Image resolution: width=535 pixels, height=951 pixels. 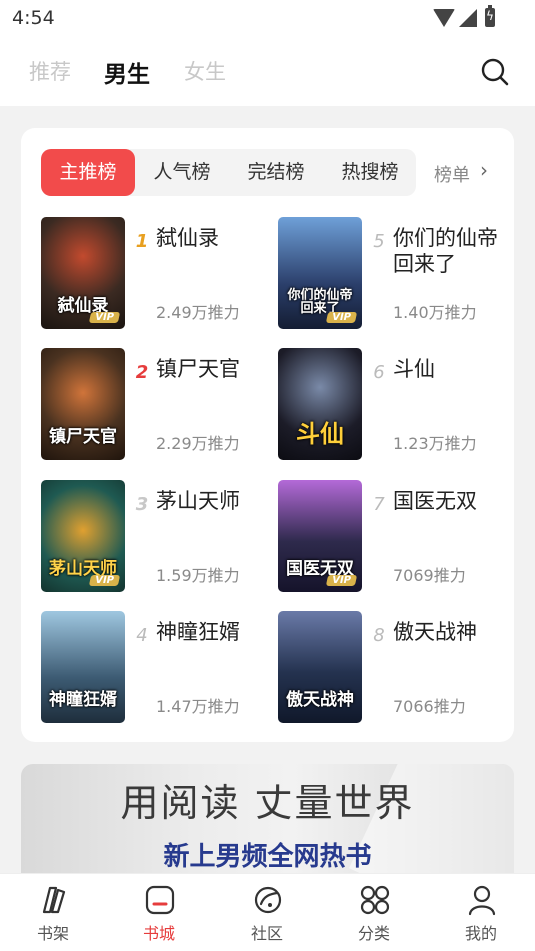 I want to click on top-nav: 推荐 男生 女生, so click(x=267, y=71).